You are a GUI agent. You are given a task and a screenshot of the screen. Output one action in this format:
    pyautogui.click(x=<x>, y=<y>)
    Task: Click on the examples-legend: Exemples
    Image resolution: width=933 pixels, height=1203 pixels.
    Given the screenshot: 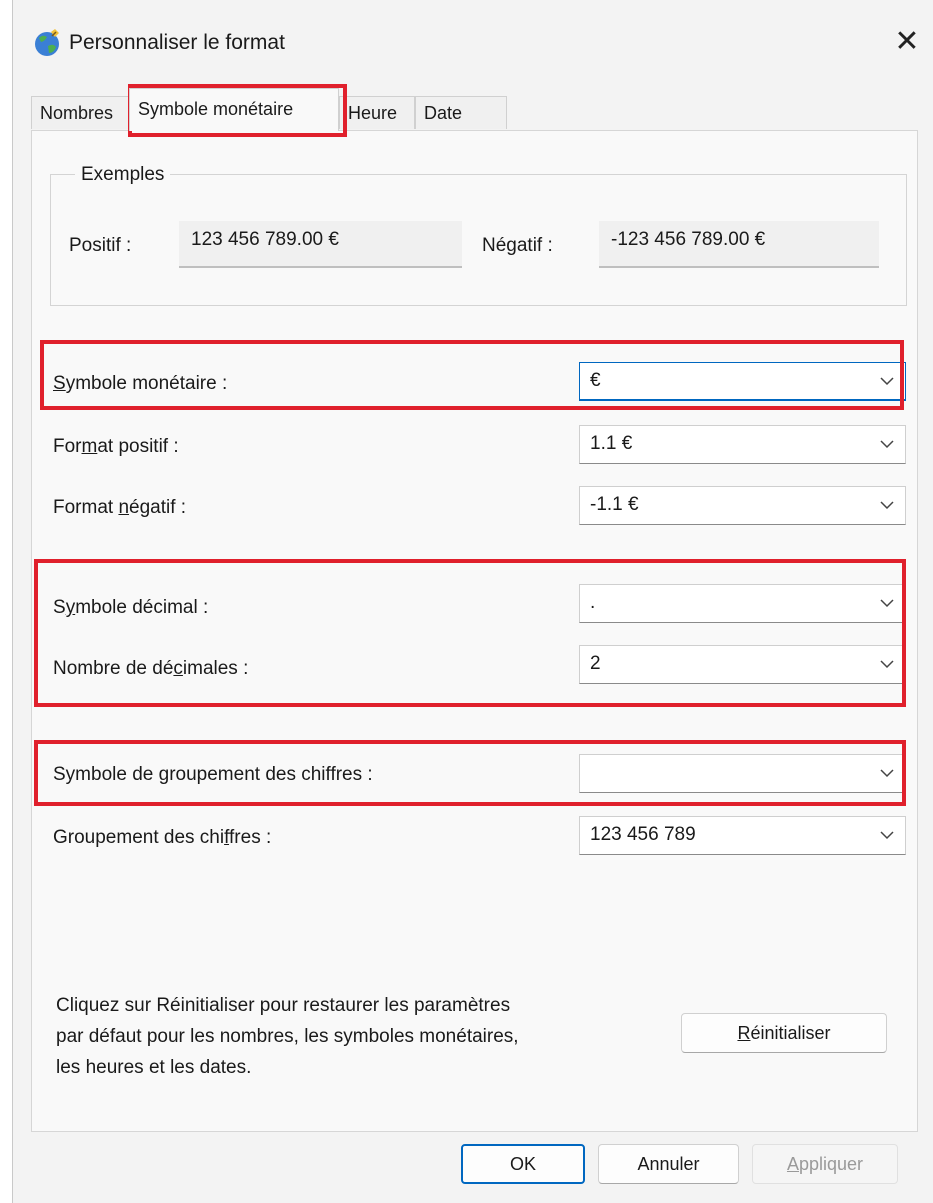 What is the action you would take?
    pyautogui.click(x=123, y=175)
    